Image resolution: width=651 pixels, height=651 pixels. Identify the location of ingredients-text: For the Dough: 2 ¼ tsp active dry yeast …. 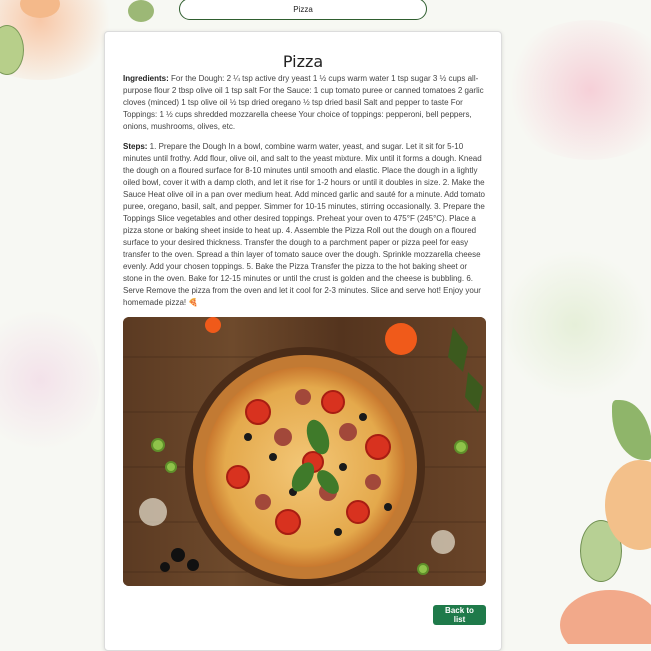
(303, 102).